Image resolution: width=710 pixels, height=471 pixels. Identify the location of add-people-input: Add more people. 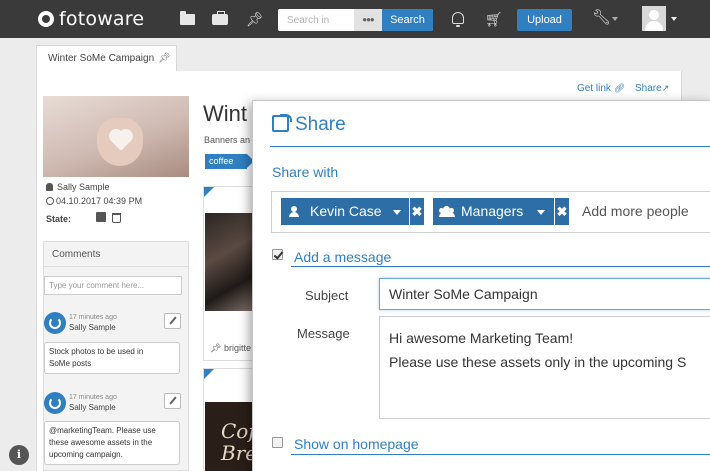
(635, 211).